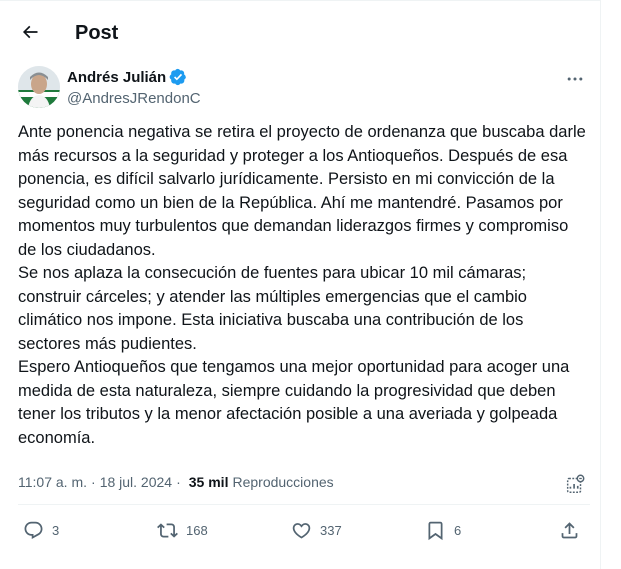 The image size is (621, 569). What do you see at coordinates (208, 482) in the screenshot?
I see `views-count: 35 mil` at bounding box center [208, 482].